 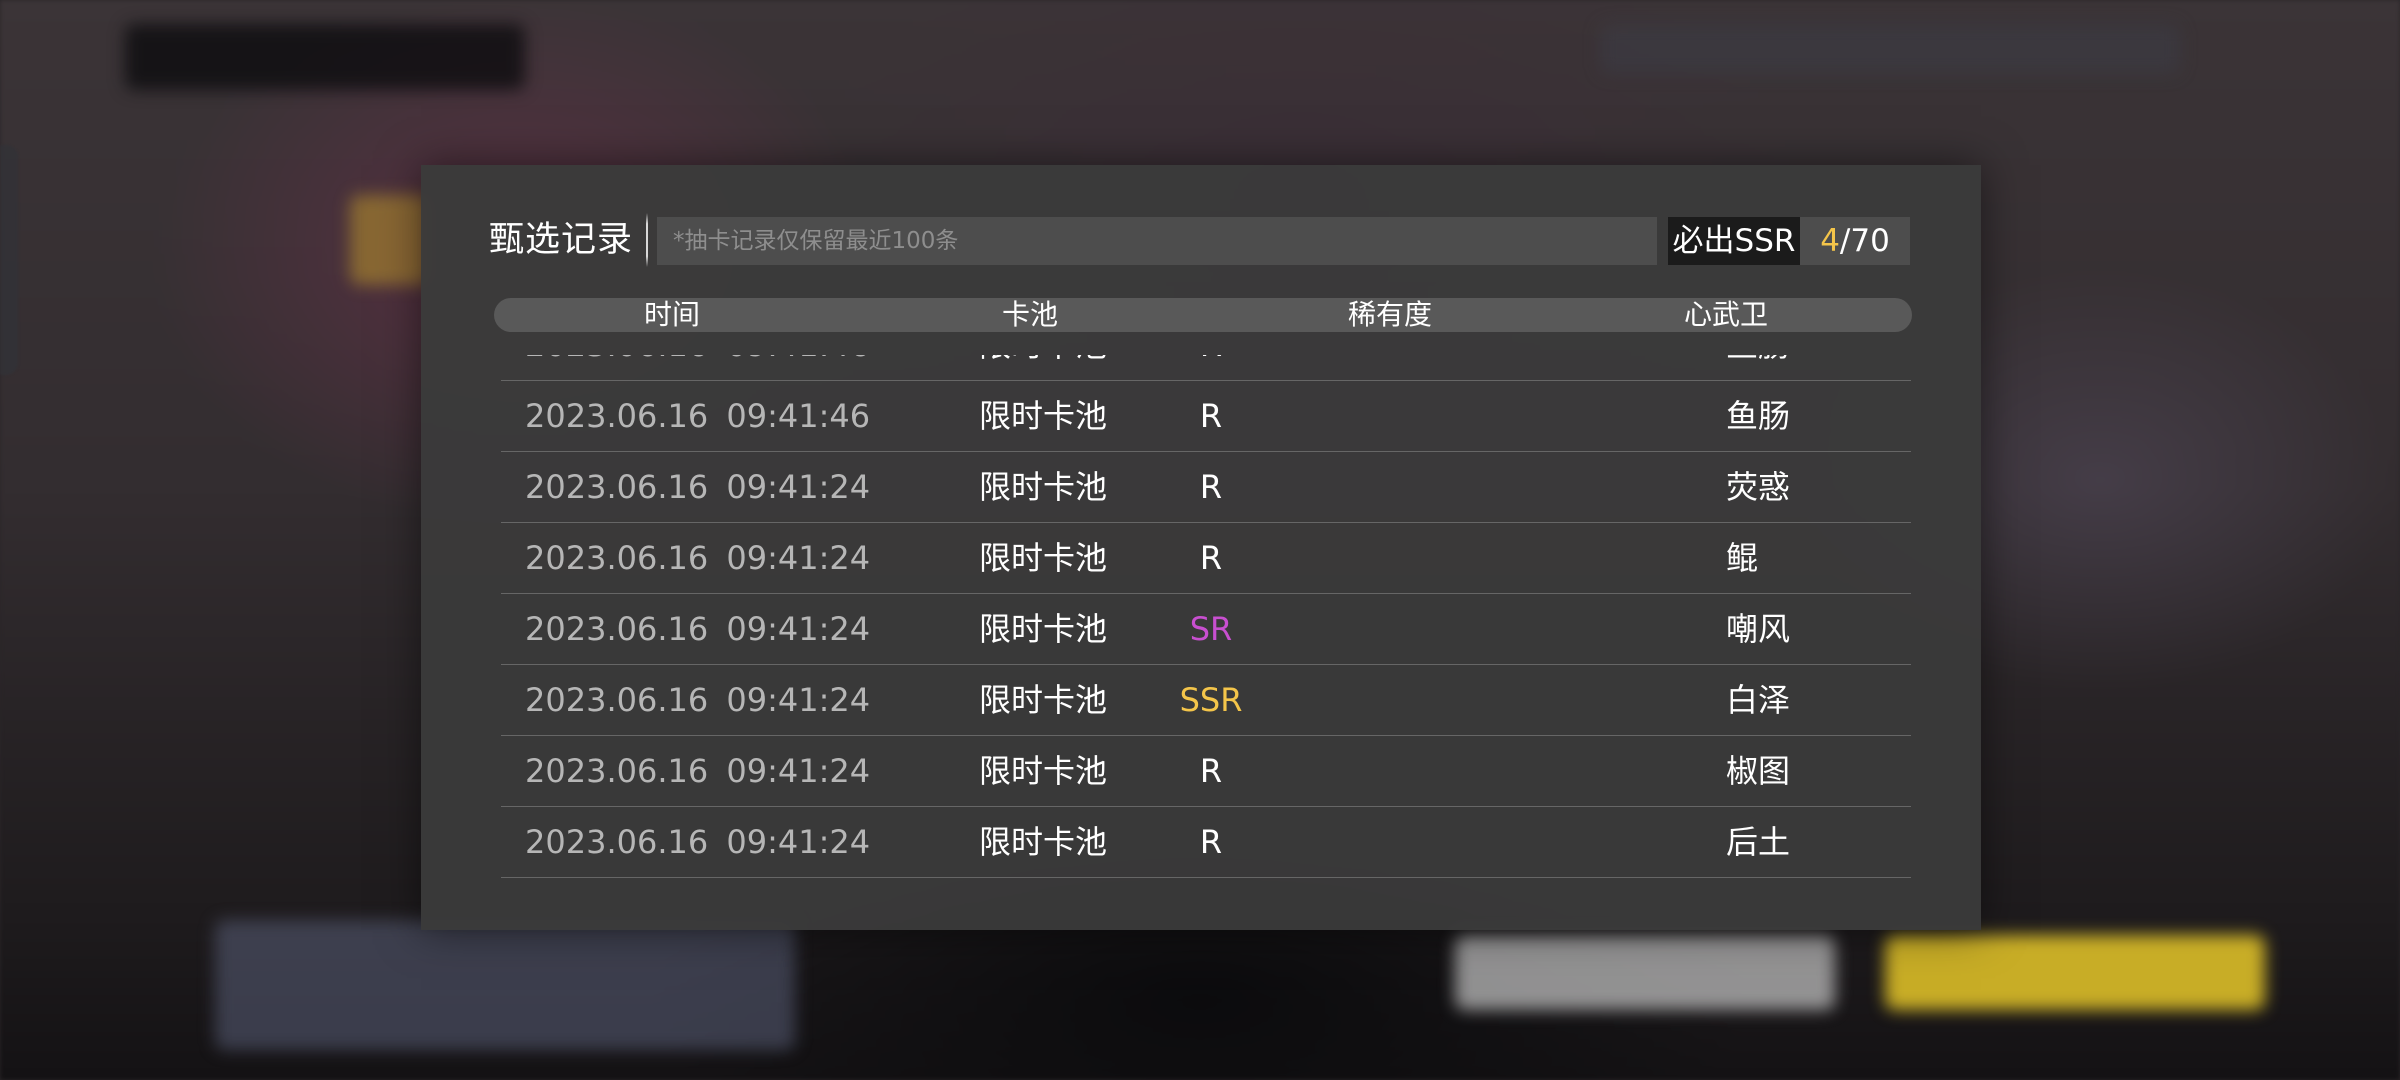 What do you see at coordinates (1890, 49) in the screenshot?
I see `blurred-currency-bar` at bounding box center [1890, 49].